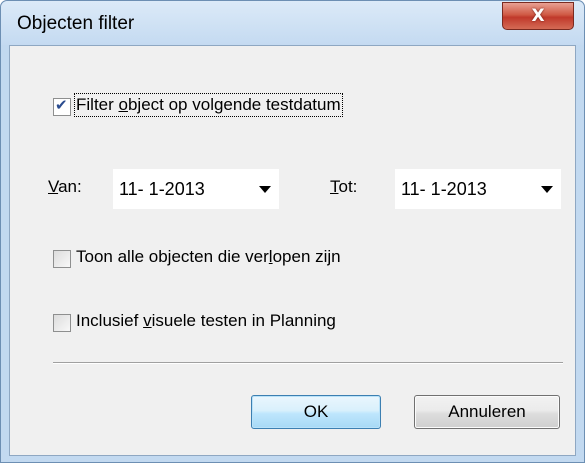 The height and width of the screenshot is (465, 587). Describe the element at coordinates (162, 189) in the screenshot. I see `van-date-value: 11- 1-2013` at that location.